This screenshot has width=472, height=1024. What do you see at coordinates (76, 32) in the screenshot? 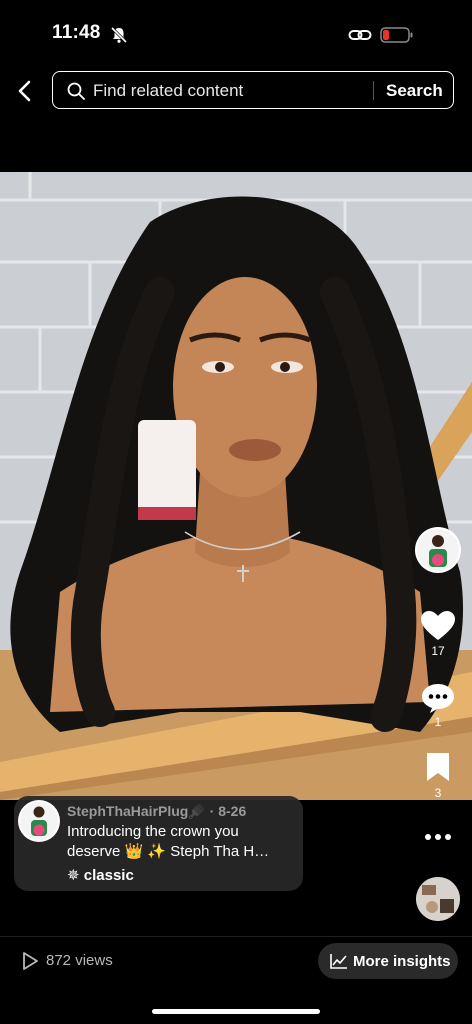
I see `status-time: 11:48` at bounding box center [76, 32].